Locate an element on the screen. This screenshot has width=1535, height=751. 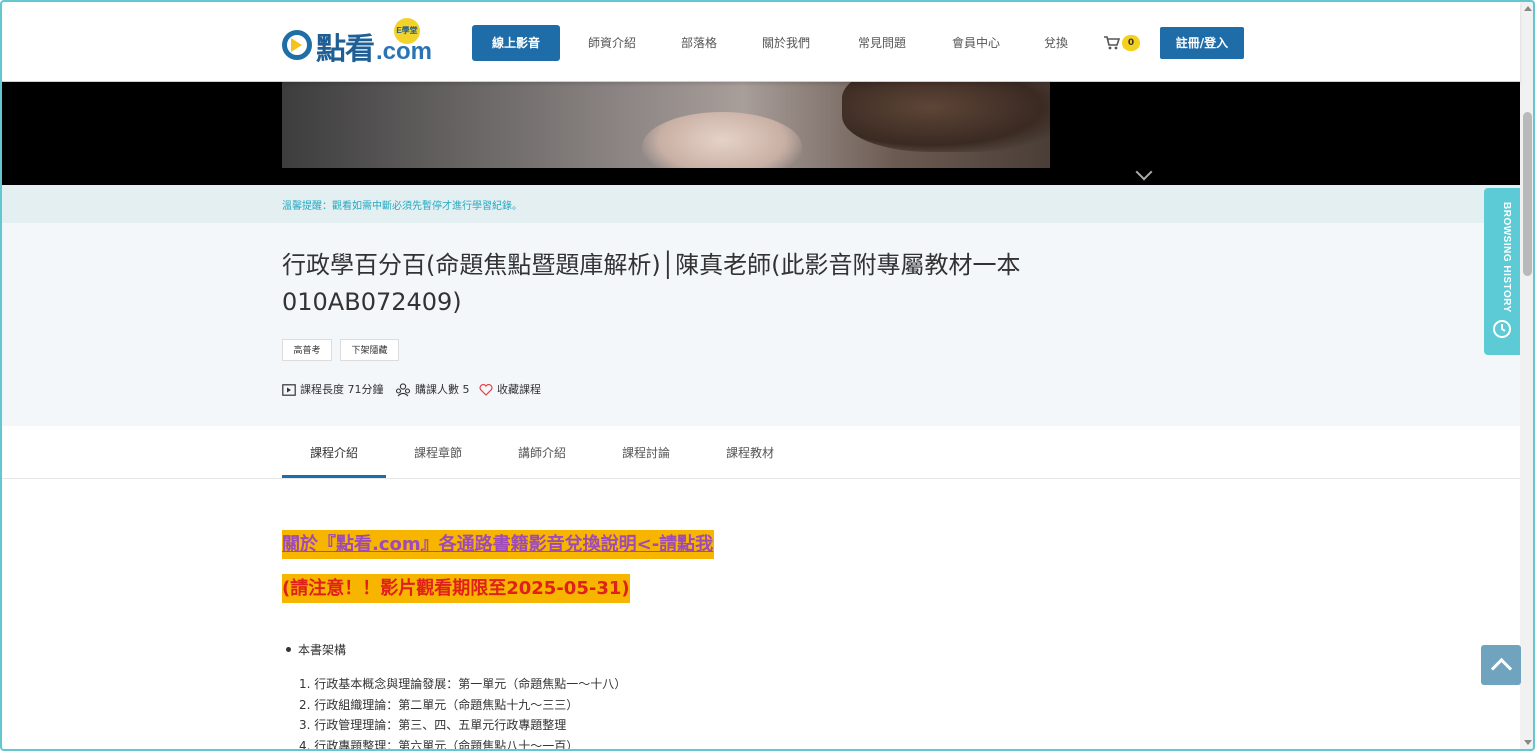
course-buyers-text: 購課人數 5 is located at coordinates (442, 389).